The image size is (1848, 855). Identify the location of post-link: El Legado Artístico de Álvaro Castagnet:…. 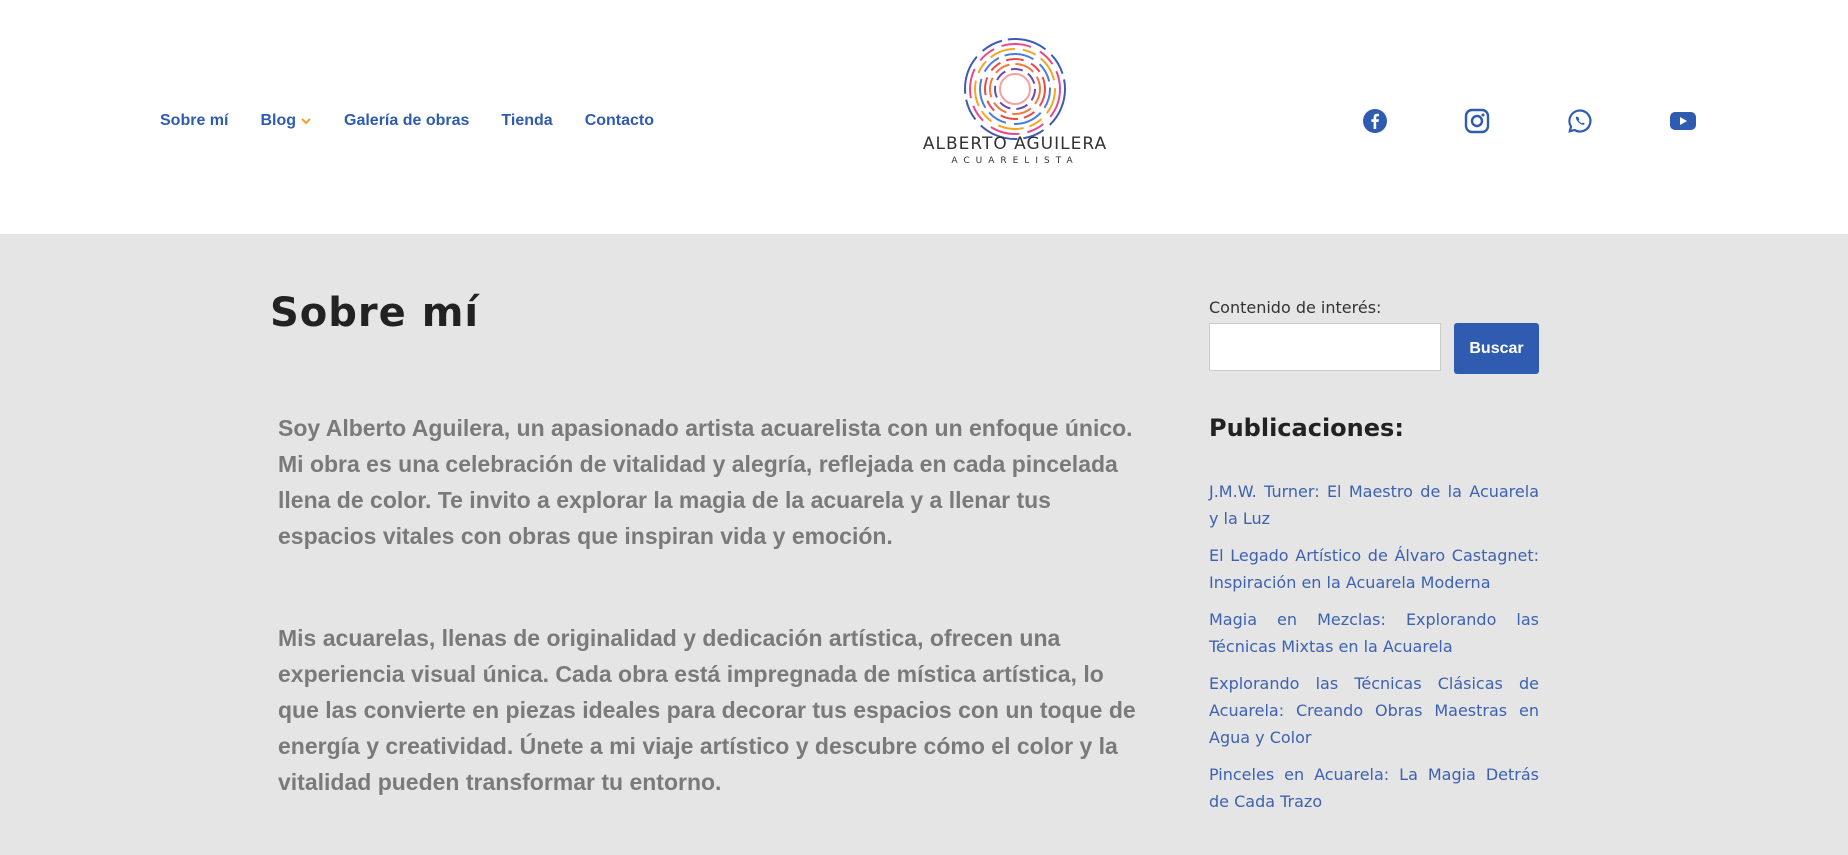
(1374, 569).